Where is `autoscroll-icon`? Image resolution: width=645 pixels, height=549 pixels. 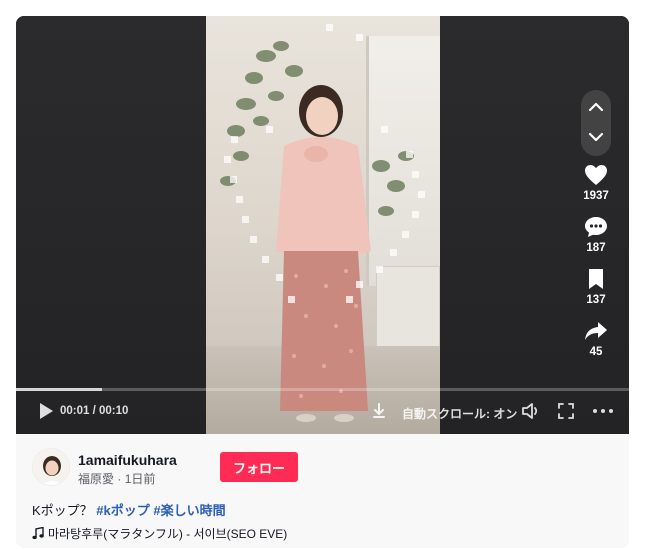 autoscroll-icon is located at coordinates (379, 410).